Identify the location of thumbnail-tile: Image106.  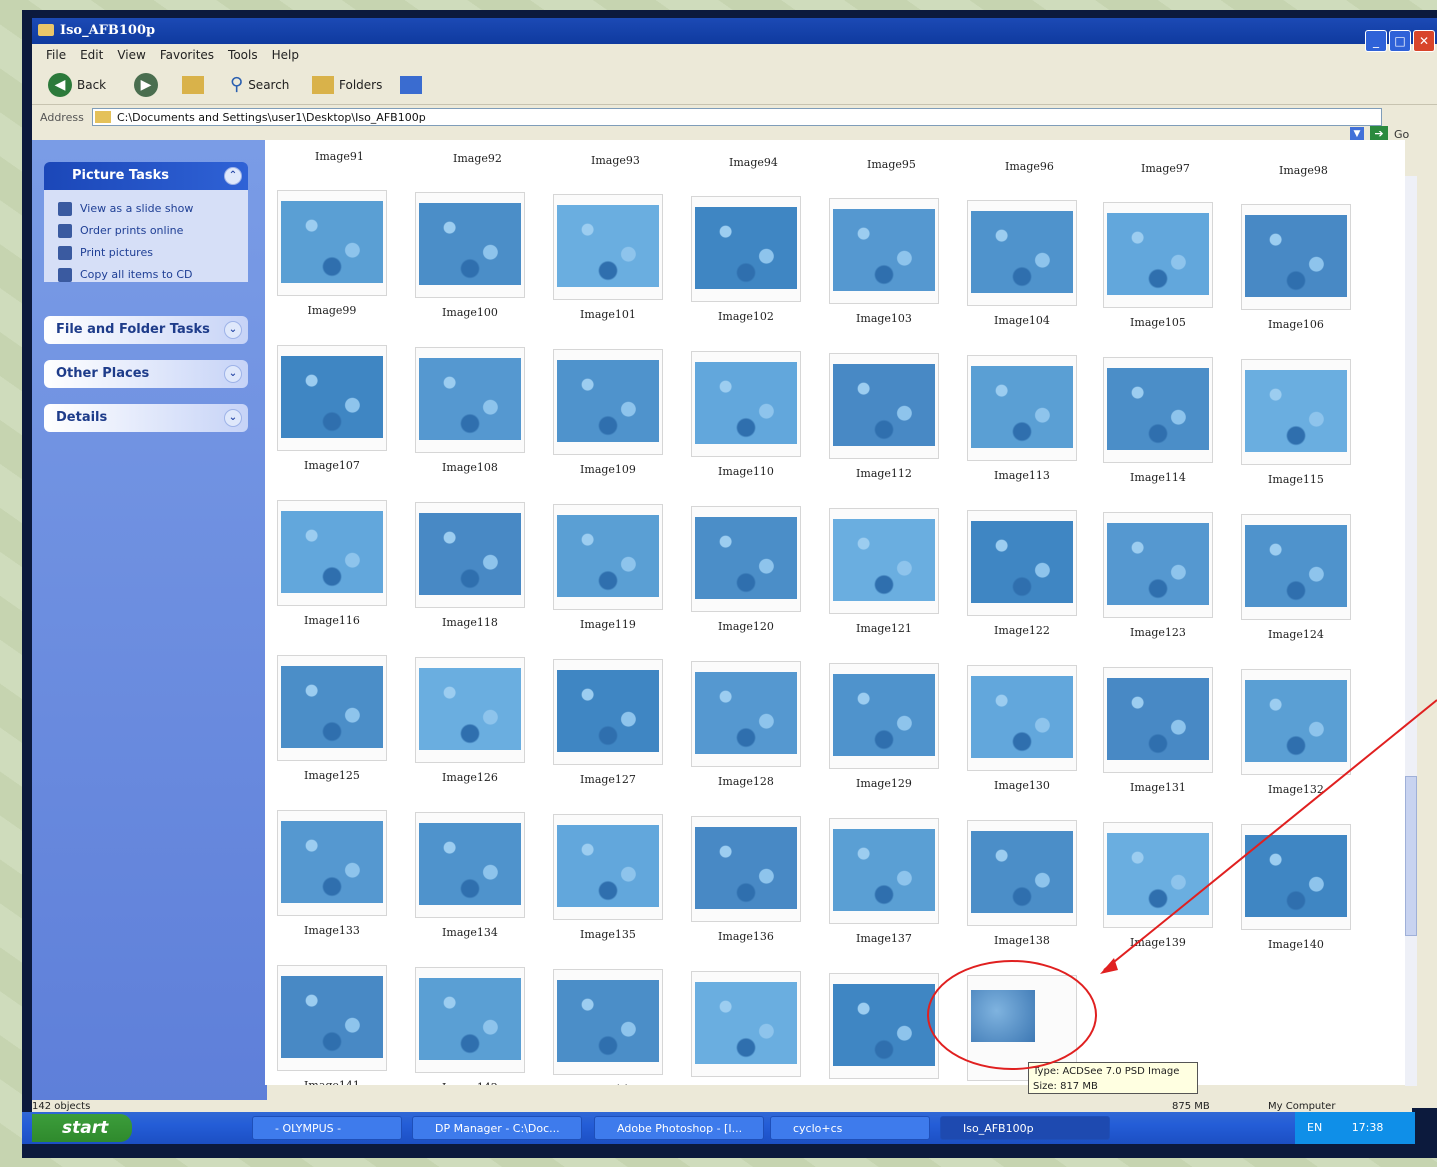
(1296, 267).